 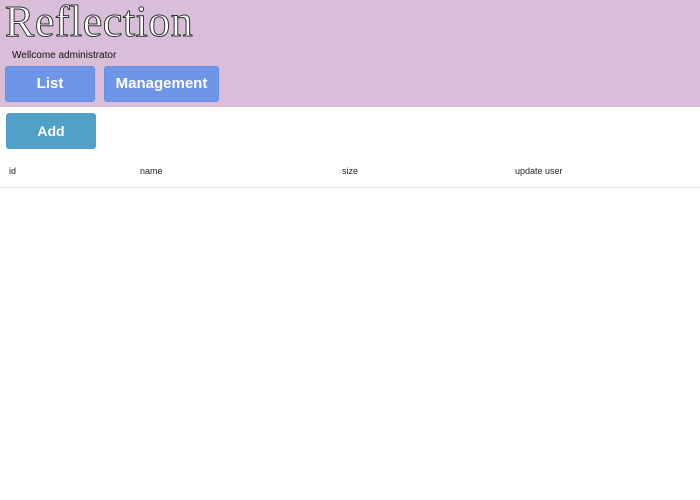 I want to click on column-header-update-user: update user, so click(x=539, y=171).